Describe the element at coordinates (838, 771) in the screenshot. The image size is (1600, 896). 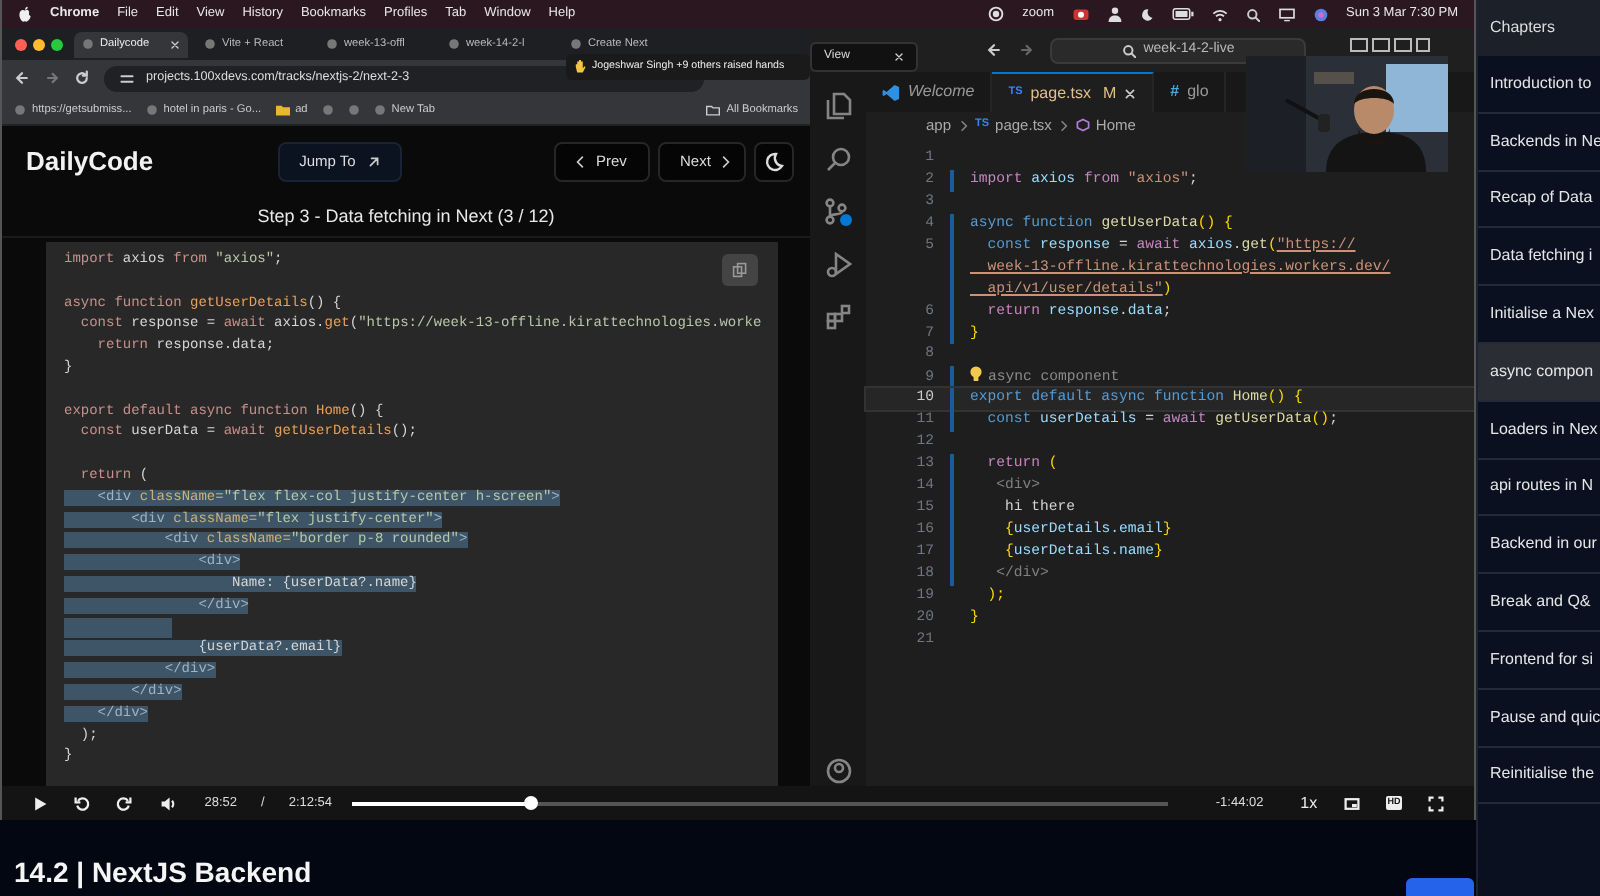
I see `account-icon` at that location.